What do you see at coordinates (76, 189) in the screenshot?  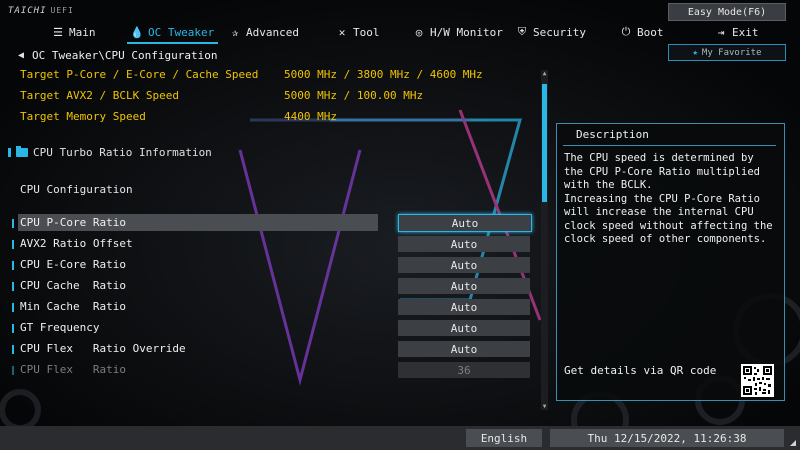 I see `section-heading: CPU Configuration` at bounding box center [76, 189].